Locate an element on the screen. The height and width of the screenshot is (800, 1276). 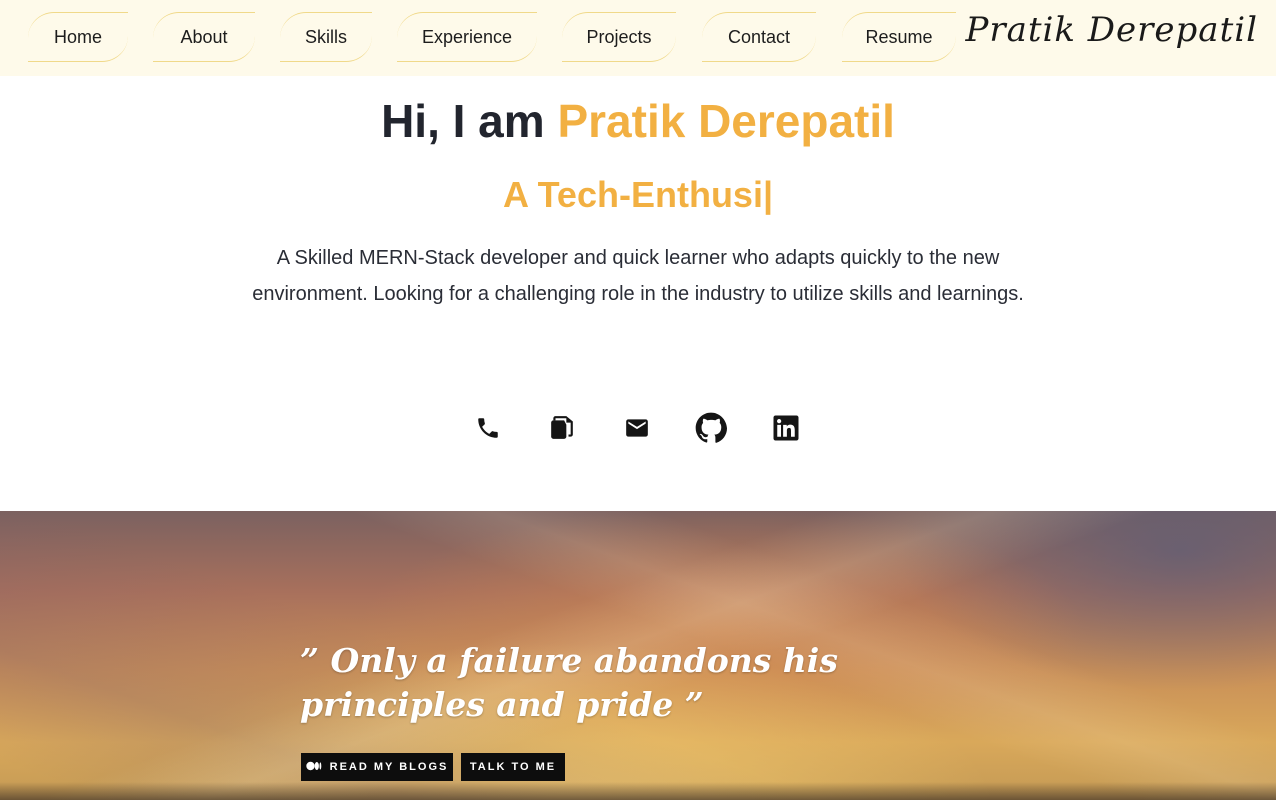
nav-projects: Projects is located at coordinates (619, 37).